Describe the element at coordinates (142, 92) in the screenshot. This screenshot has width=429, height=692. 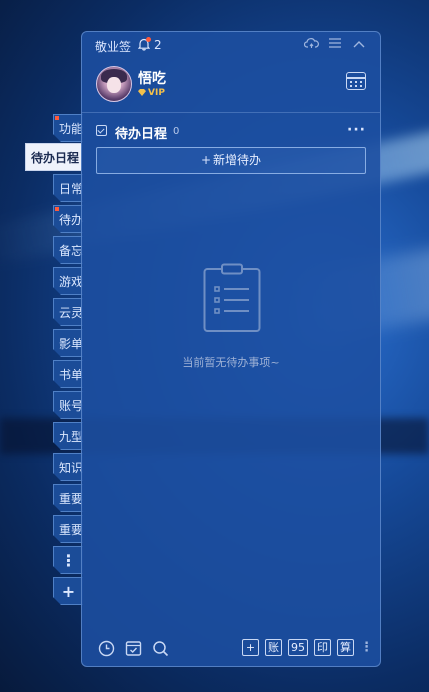
I see `vip-gem-icon` at that location.